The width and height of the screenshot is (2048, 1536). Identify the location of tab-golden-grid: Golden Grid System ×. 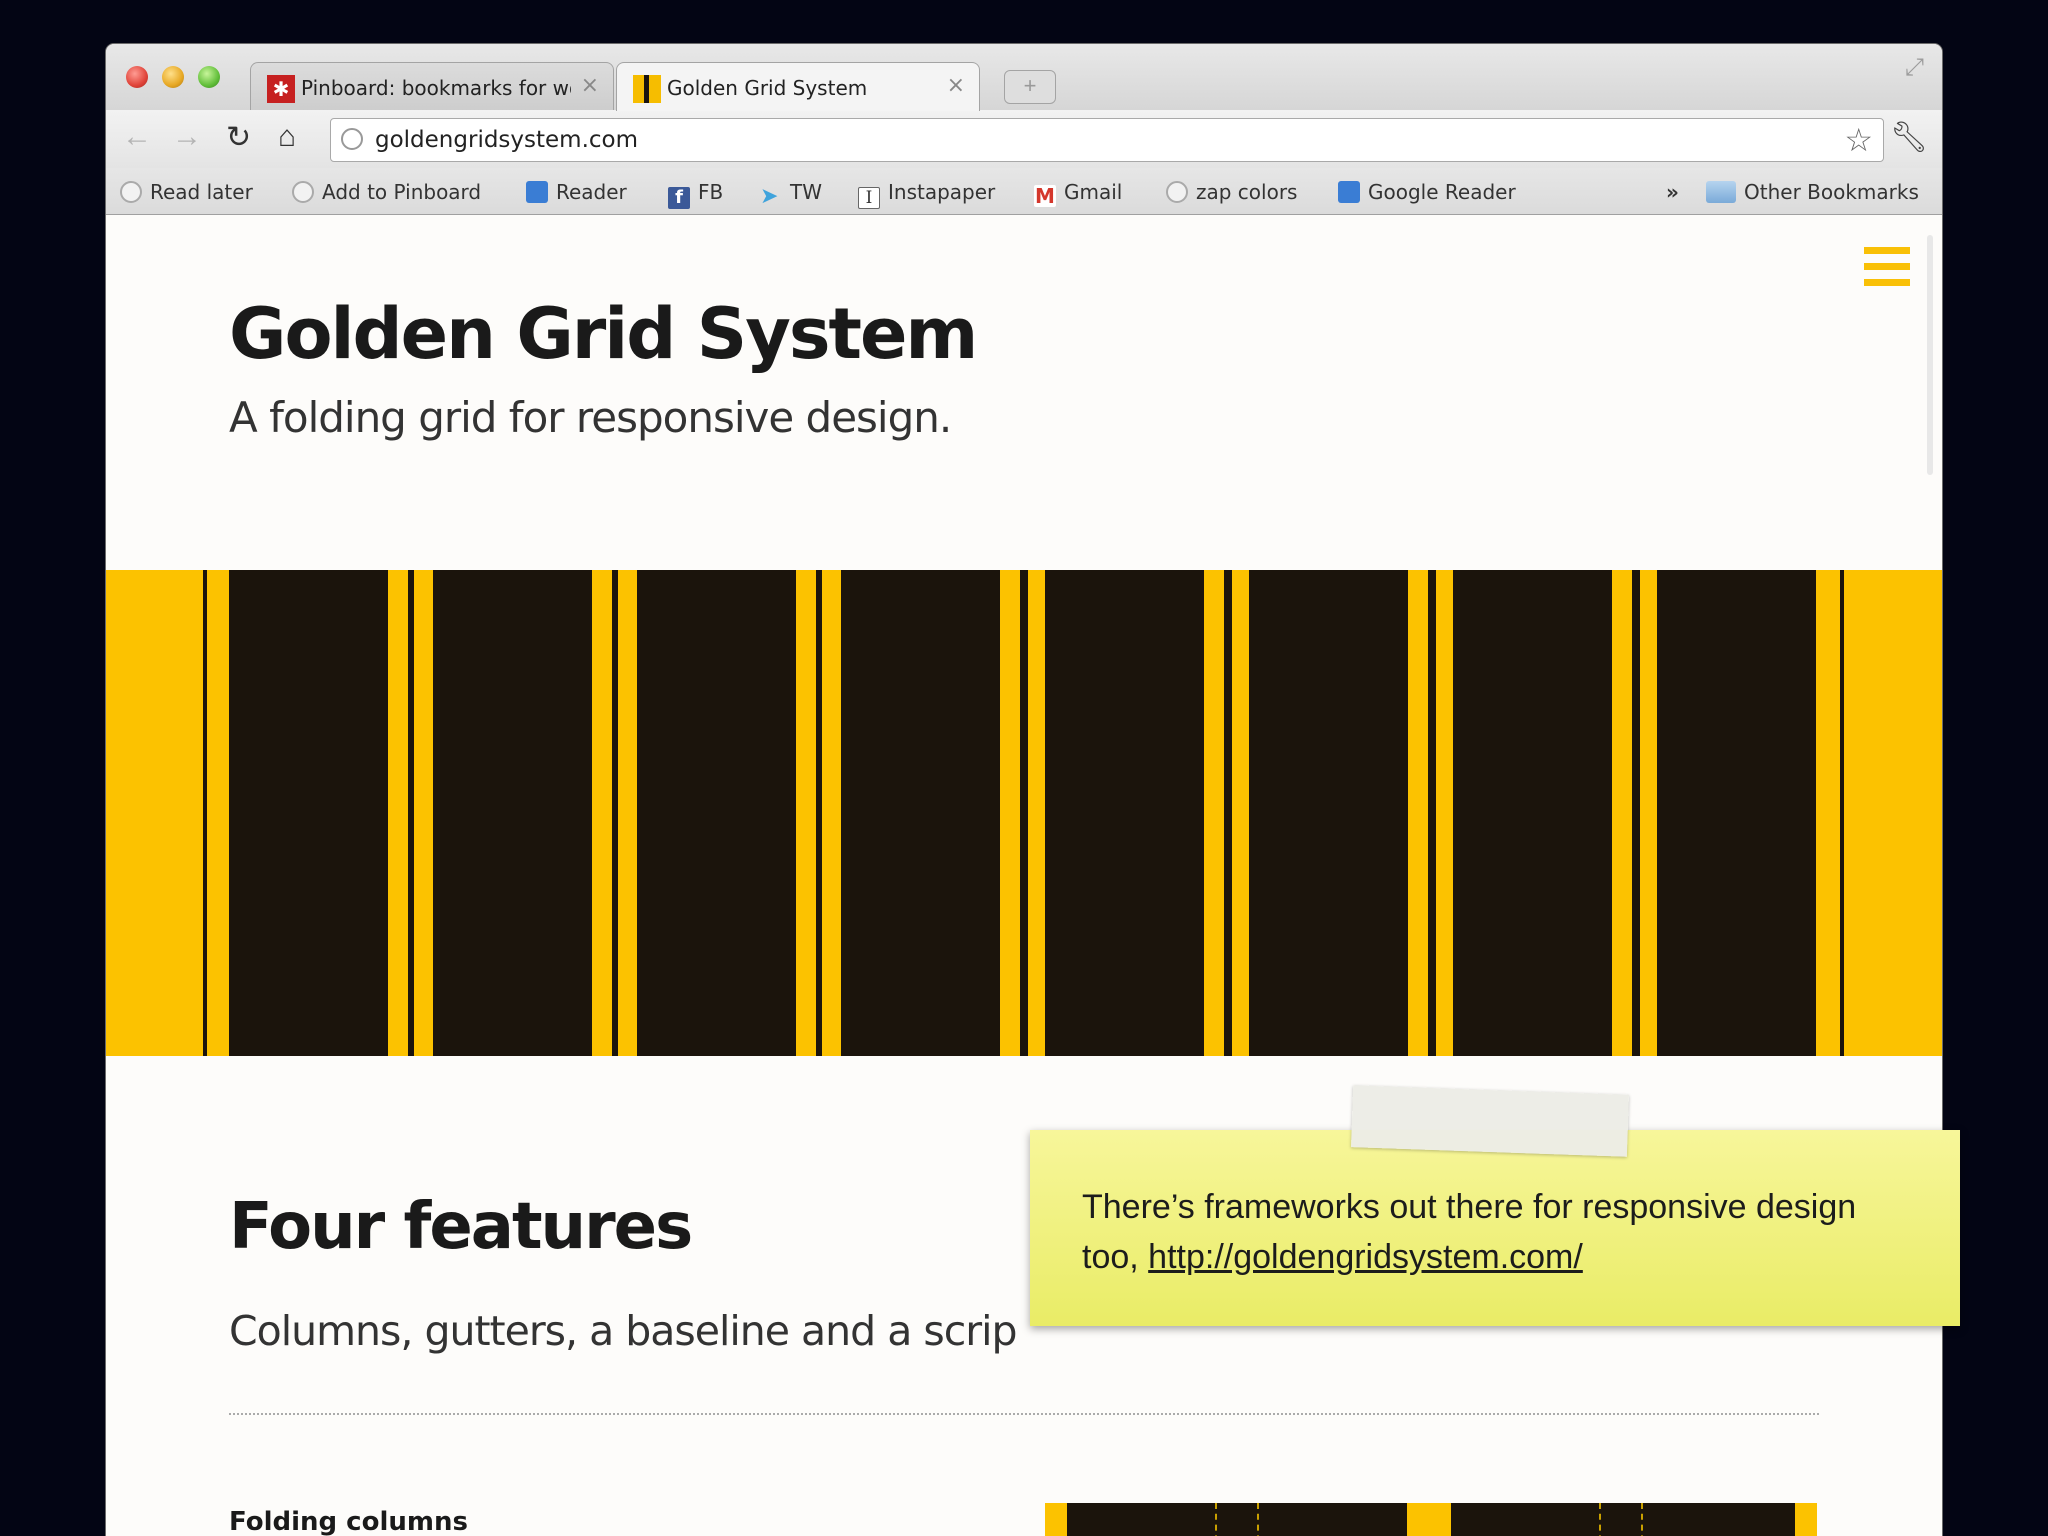
(798, 86).